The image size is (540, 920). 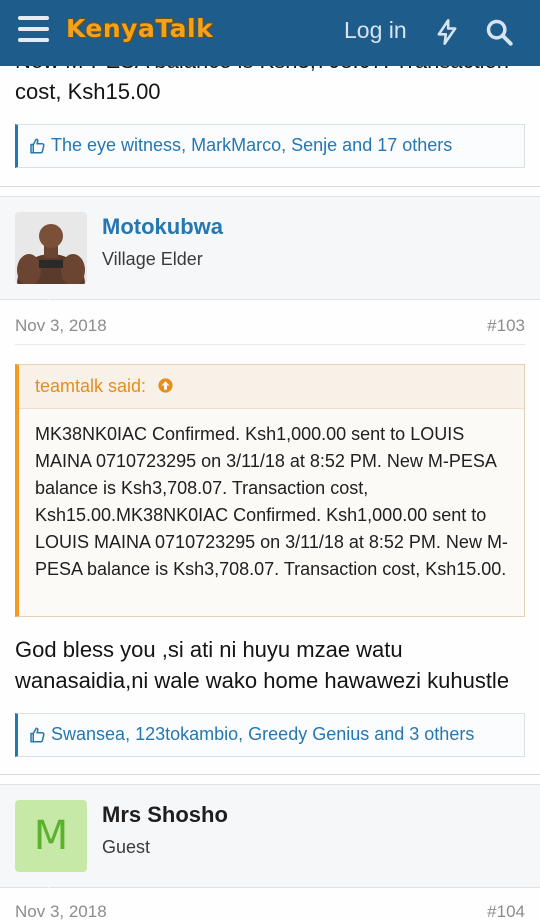 What do you see at coordinates (397, 145) in the screenshot?
I see `reaction-others-link: and 17 others` at bounding box center [397, 145].